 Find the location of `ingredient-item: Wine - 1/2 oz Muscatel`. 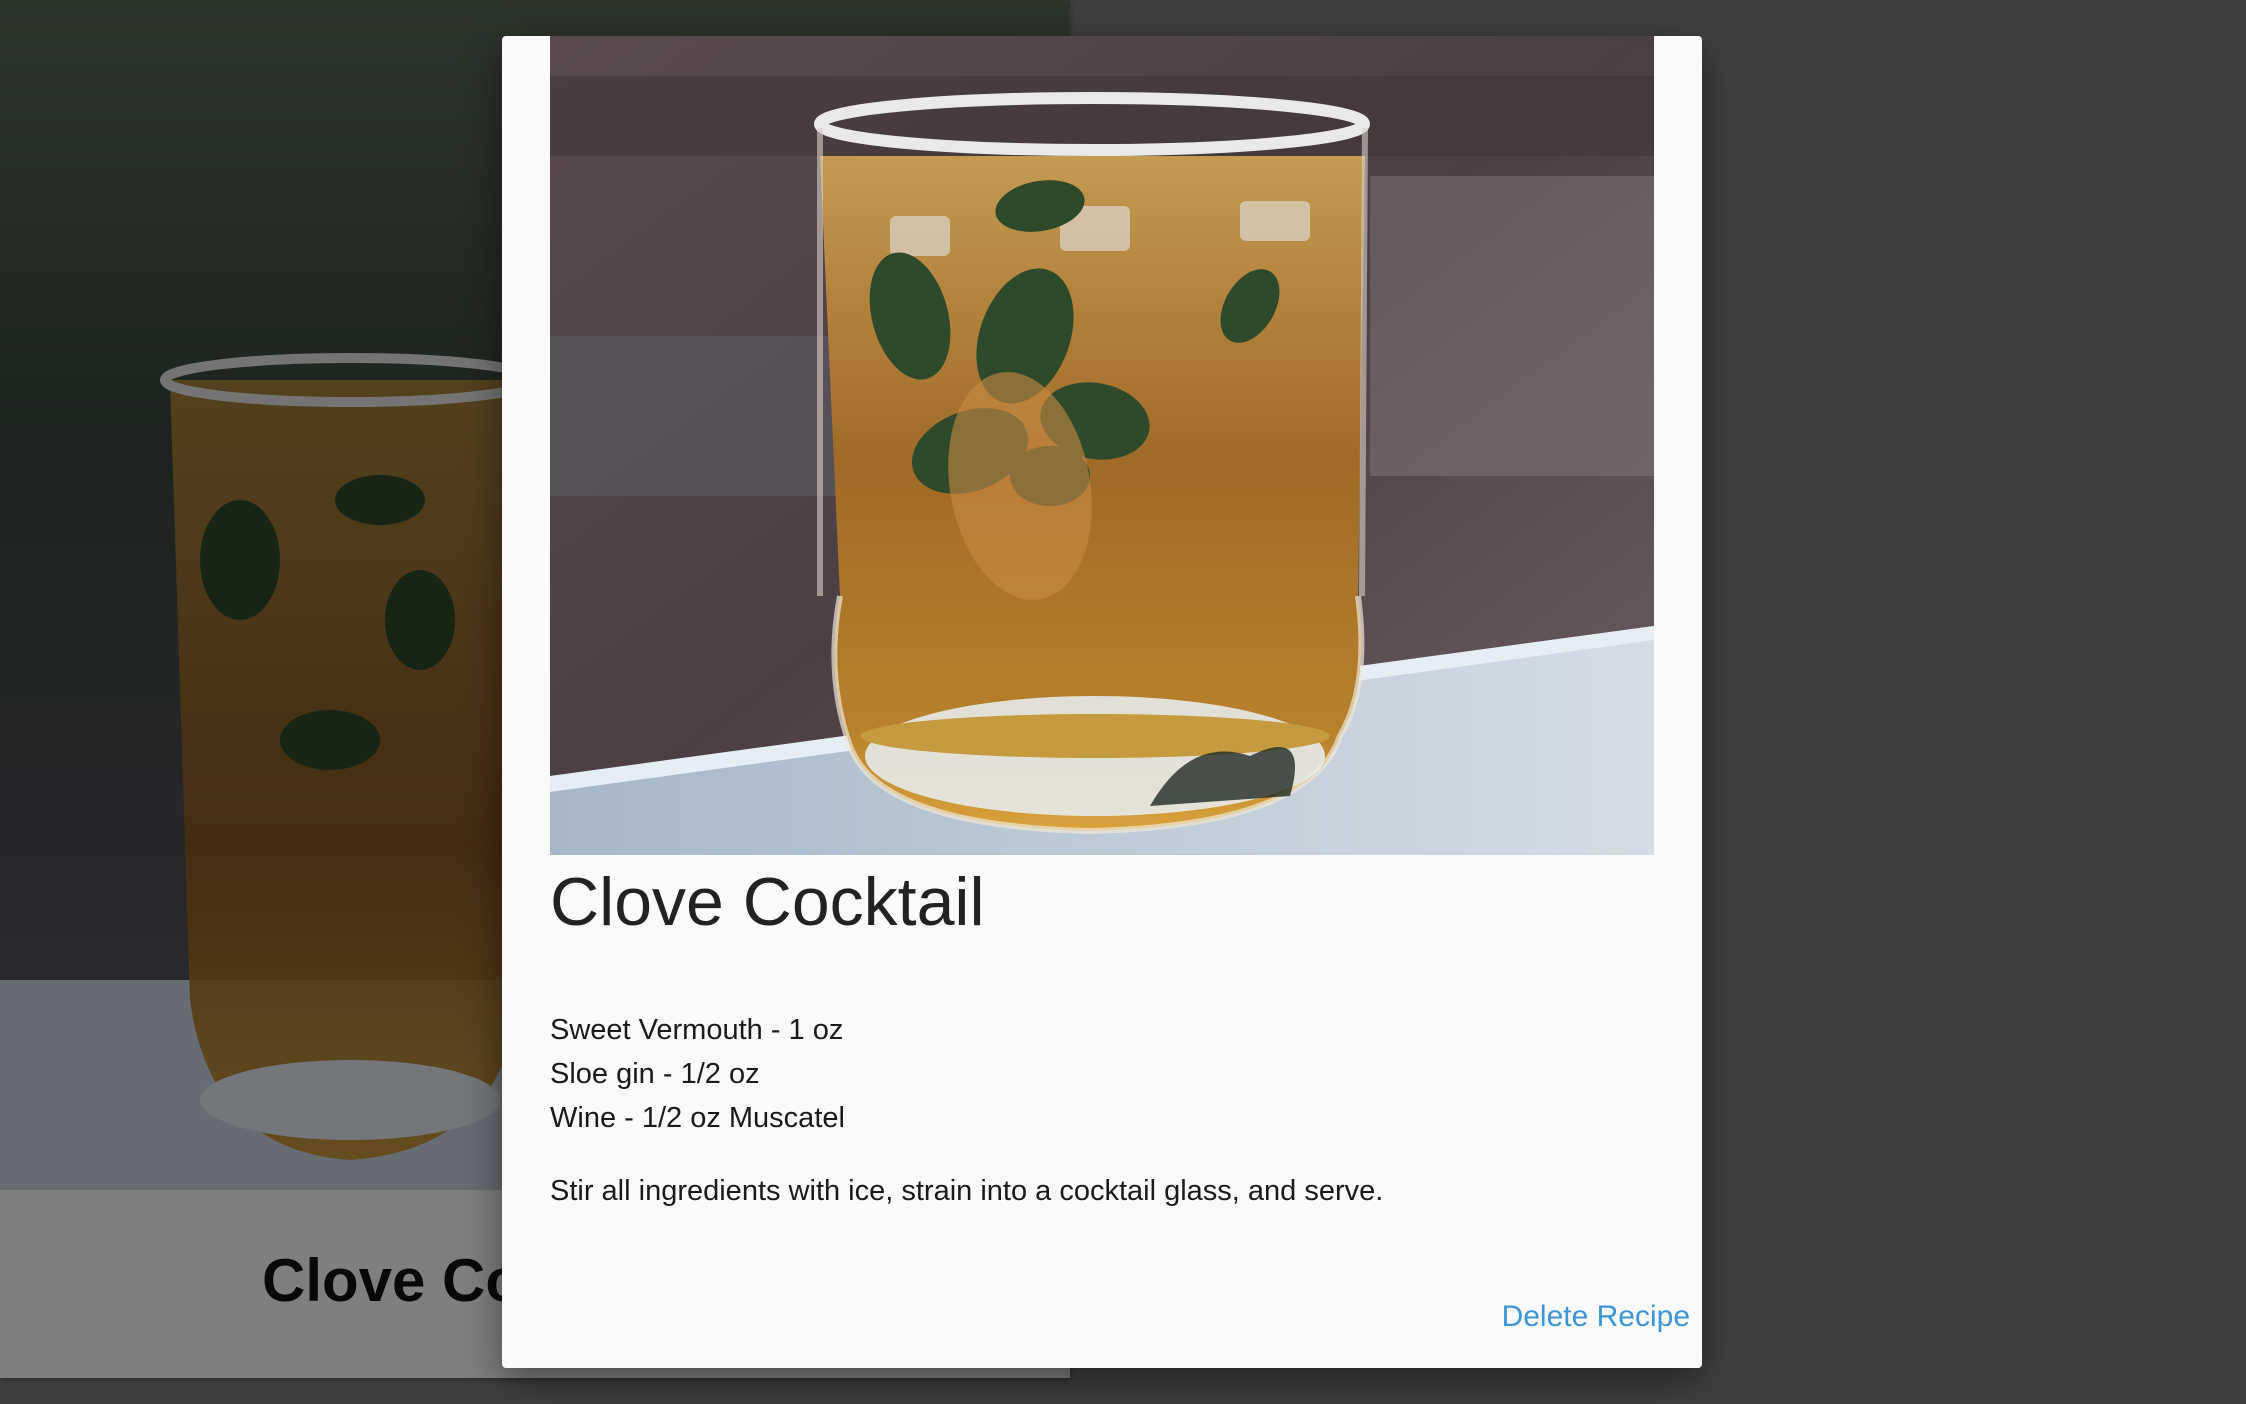

ingredient-item: Wine - 1/2 oz Muscatel is located at coordinates (697, 1118).